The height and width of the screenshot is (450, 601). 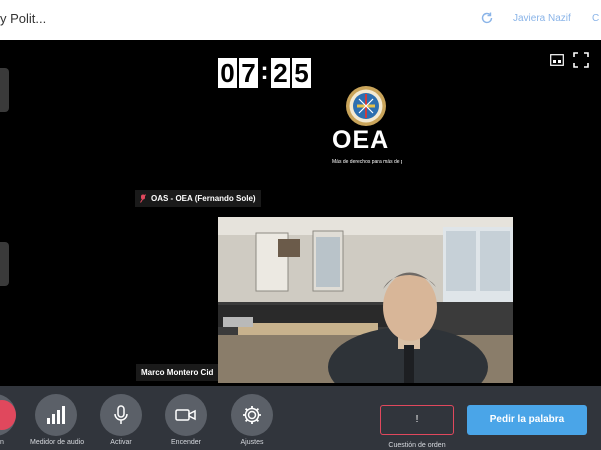 I want to click on camera-label: Encender, so click(x=186, y=442).